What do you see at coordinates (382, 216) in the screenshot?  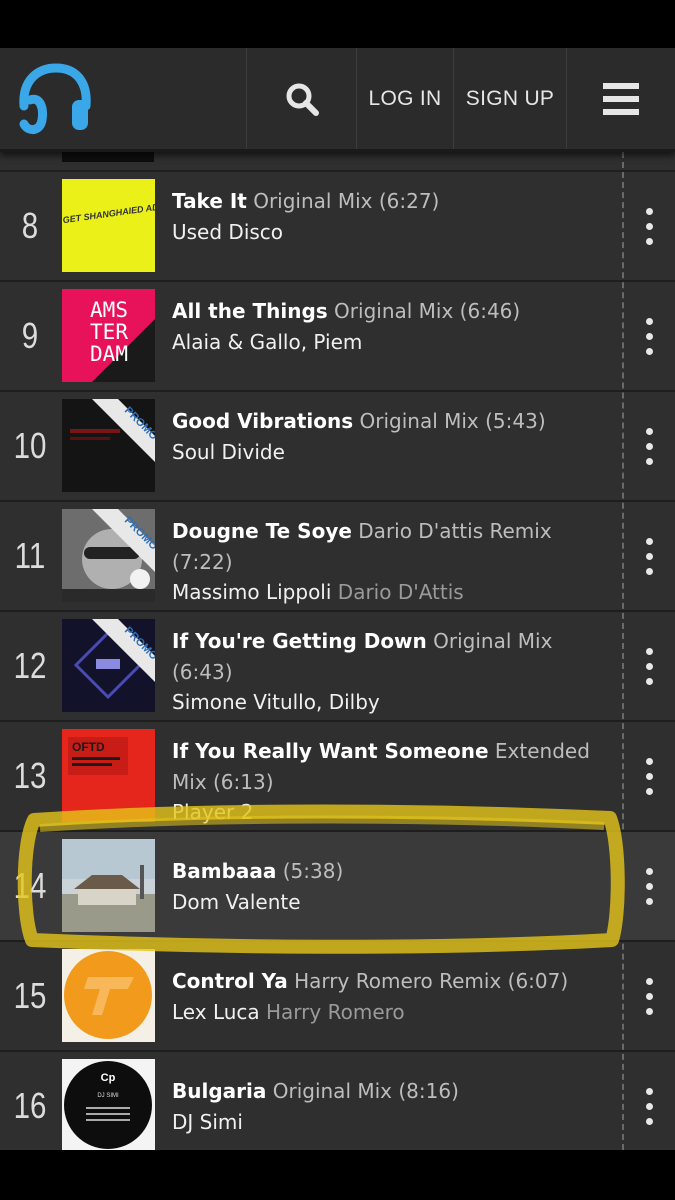 I see `track-info: Take It Original Mix (6:27) Used Disco` at bounding box center [382, 216].